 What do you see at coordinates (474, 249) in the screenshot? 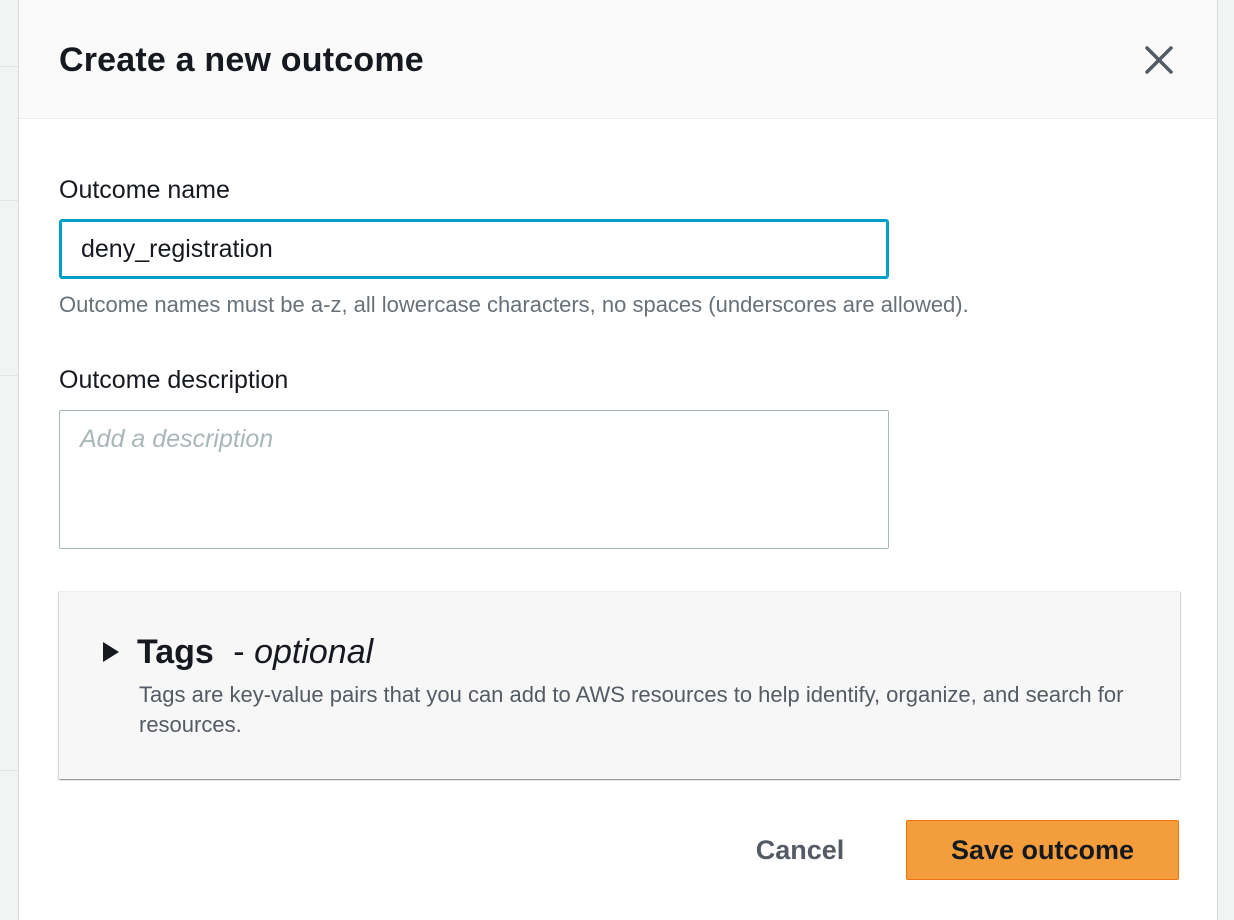
I see `outcome-name-input` at bounding box center [474, 249].